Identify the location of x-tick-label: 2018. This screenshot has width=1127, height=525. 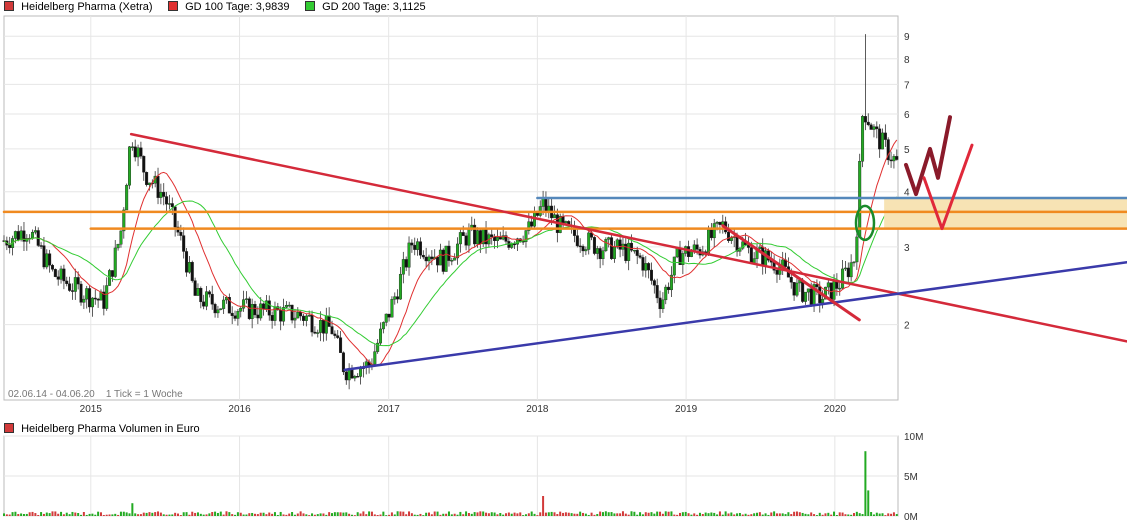
(537, 409).